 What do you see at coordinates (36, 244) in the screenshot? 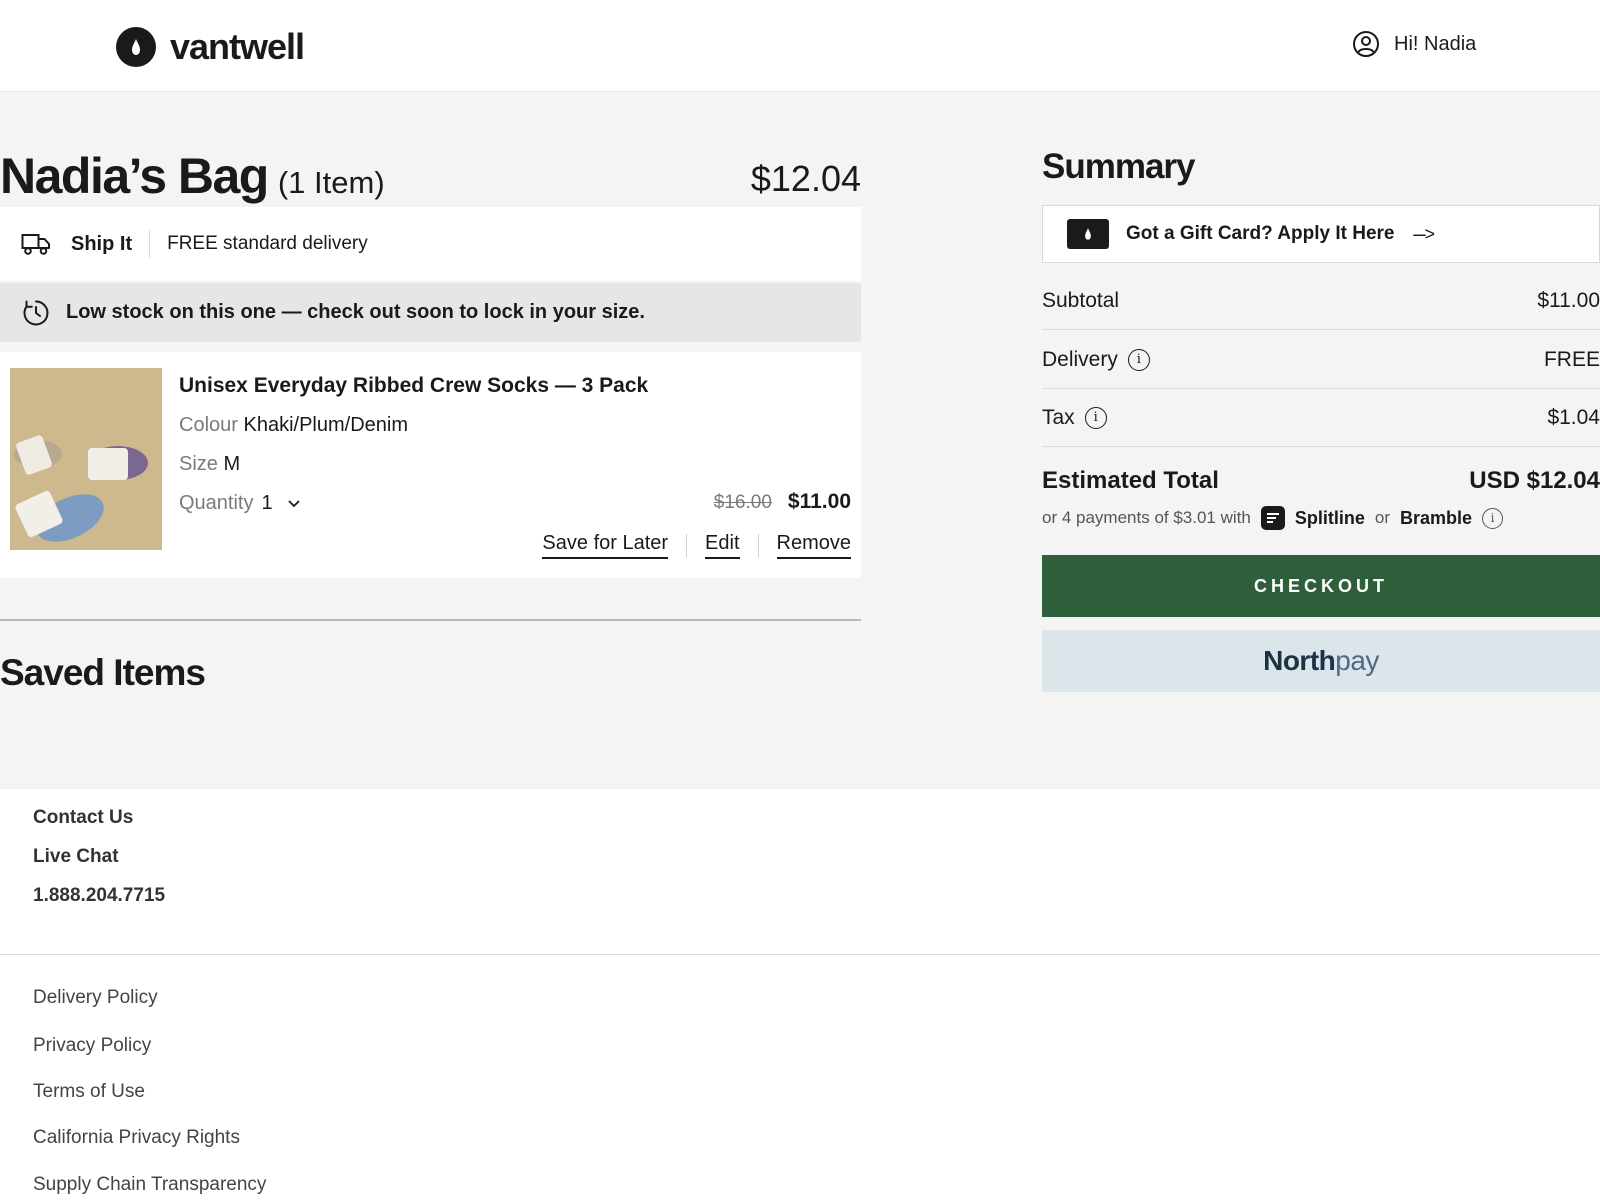
I see `truck-icon` at bounding box center [36, 244].